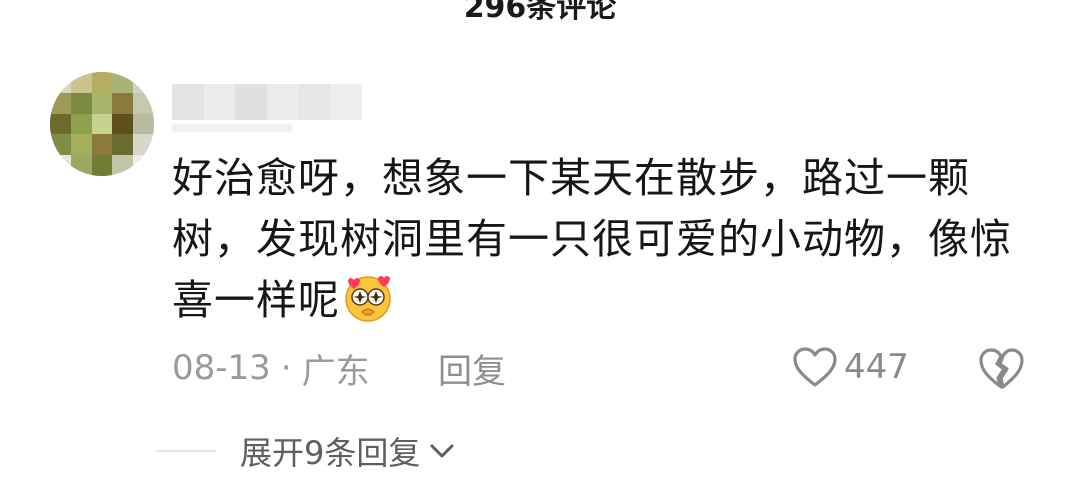 This screenshot has height=497, width=1080. I want to click on broken-heart-icon, so click(1001, 368).